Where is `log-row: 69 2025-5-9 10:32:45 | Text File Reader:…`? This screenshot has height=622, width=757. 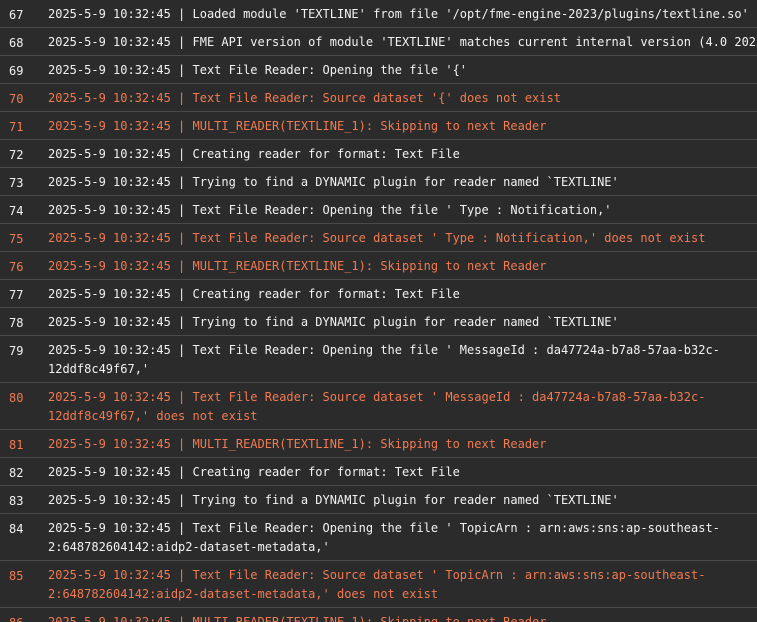 log-row: 69 2025-5-9 10:32:45 | Text File Reader:… is located at coordinates (378, 70).